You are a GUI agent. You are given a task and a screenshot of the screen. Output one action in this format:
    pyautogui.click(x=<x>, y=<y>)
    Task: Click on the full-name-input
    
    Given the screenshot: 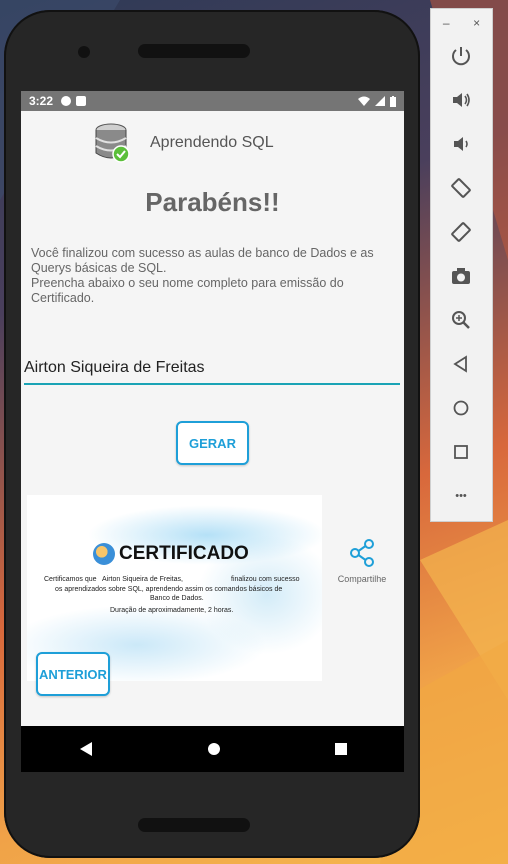 What is the action you would take?
    pyautogui.click(x=212, y=369)
    